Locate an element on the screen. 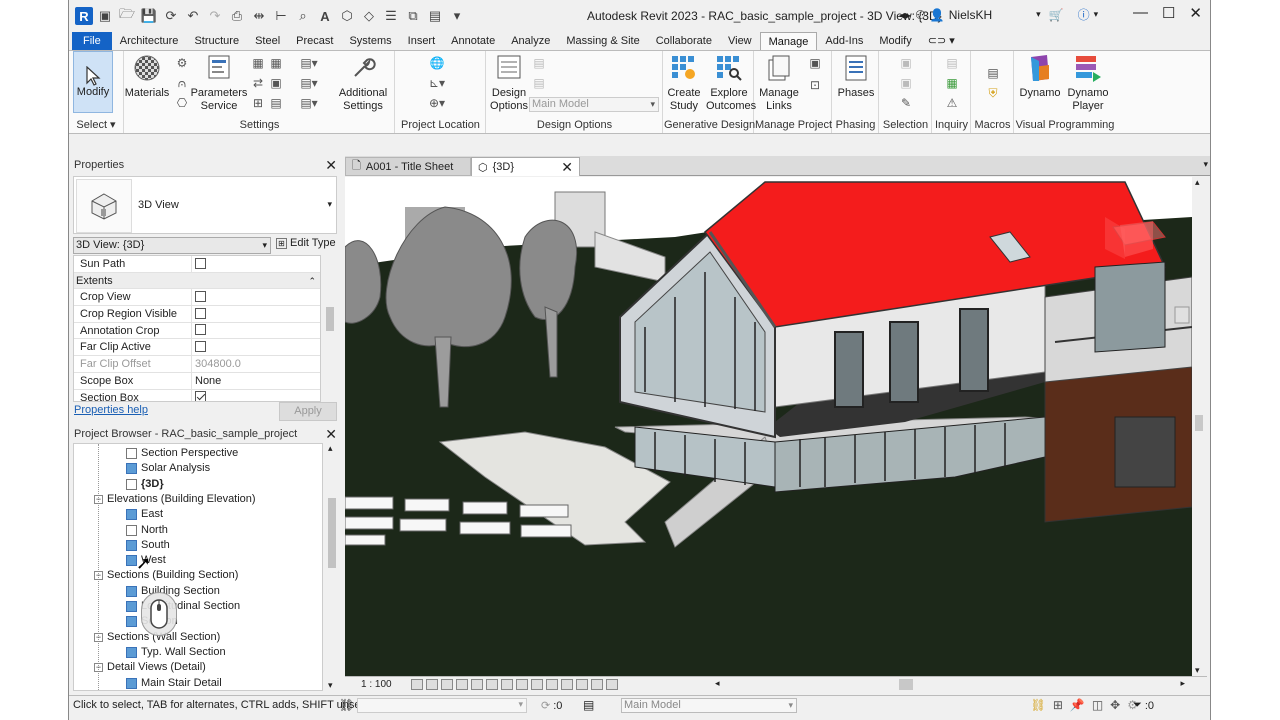 The image size is (1280, 720). location-globe-icon: 🌐 is located at coordinates (437, 63).